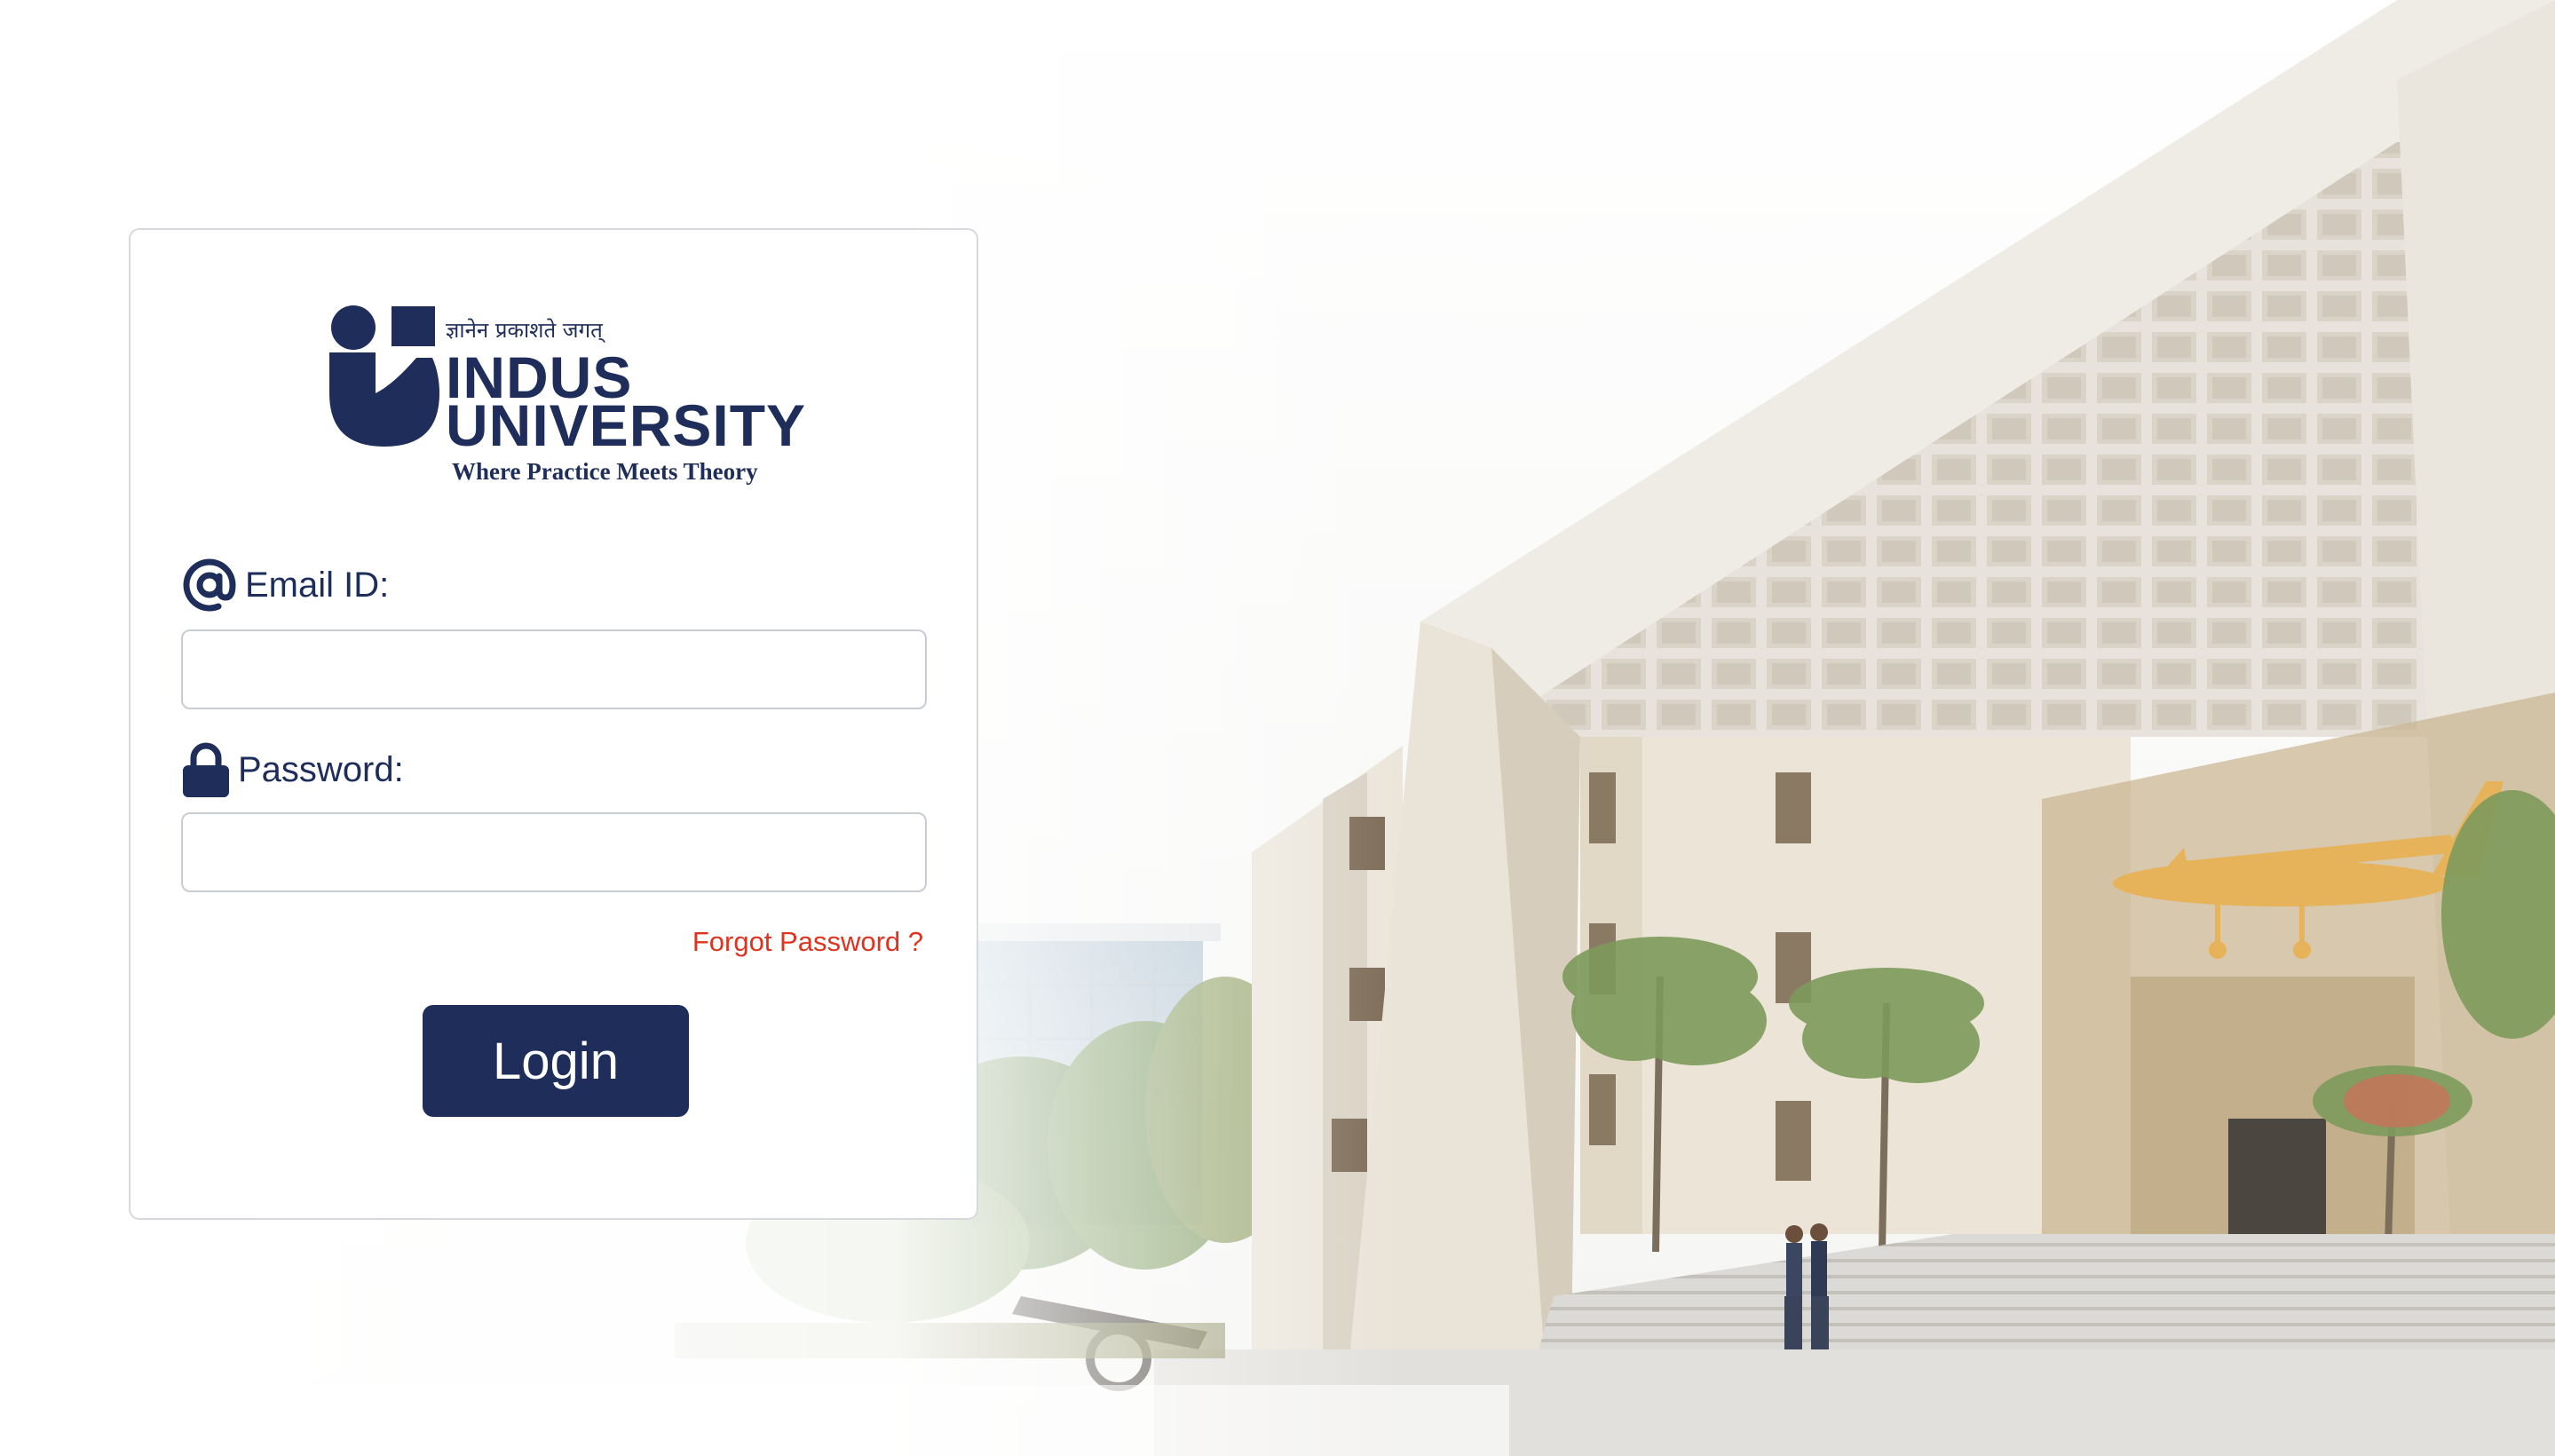 The width and height of the screenshot is (2555, 1456). What do you see at coordinates (605, 471) in the screenshot?
I see `logo-slogan: Where Practice Meets Theory` at bounding box center [605, 471].